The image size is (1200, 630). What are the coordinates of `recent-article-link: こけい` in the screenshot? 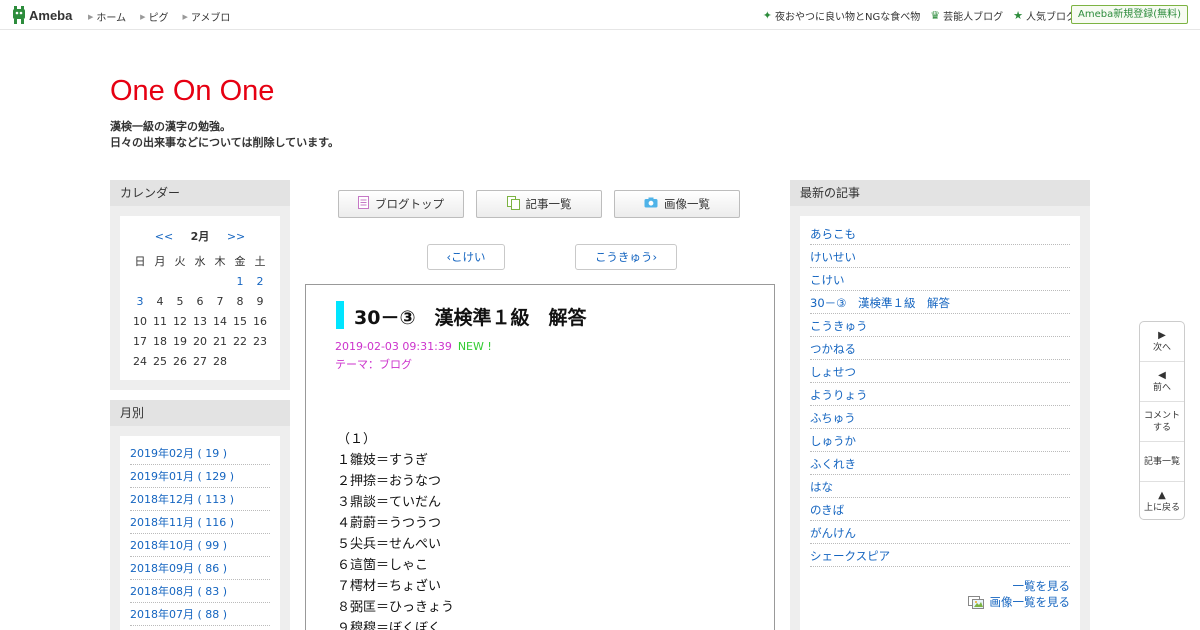 It's located at (940, 279).